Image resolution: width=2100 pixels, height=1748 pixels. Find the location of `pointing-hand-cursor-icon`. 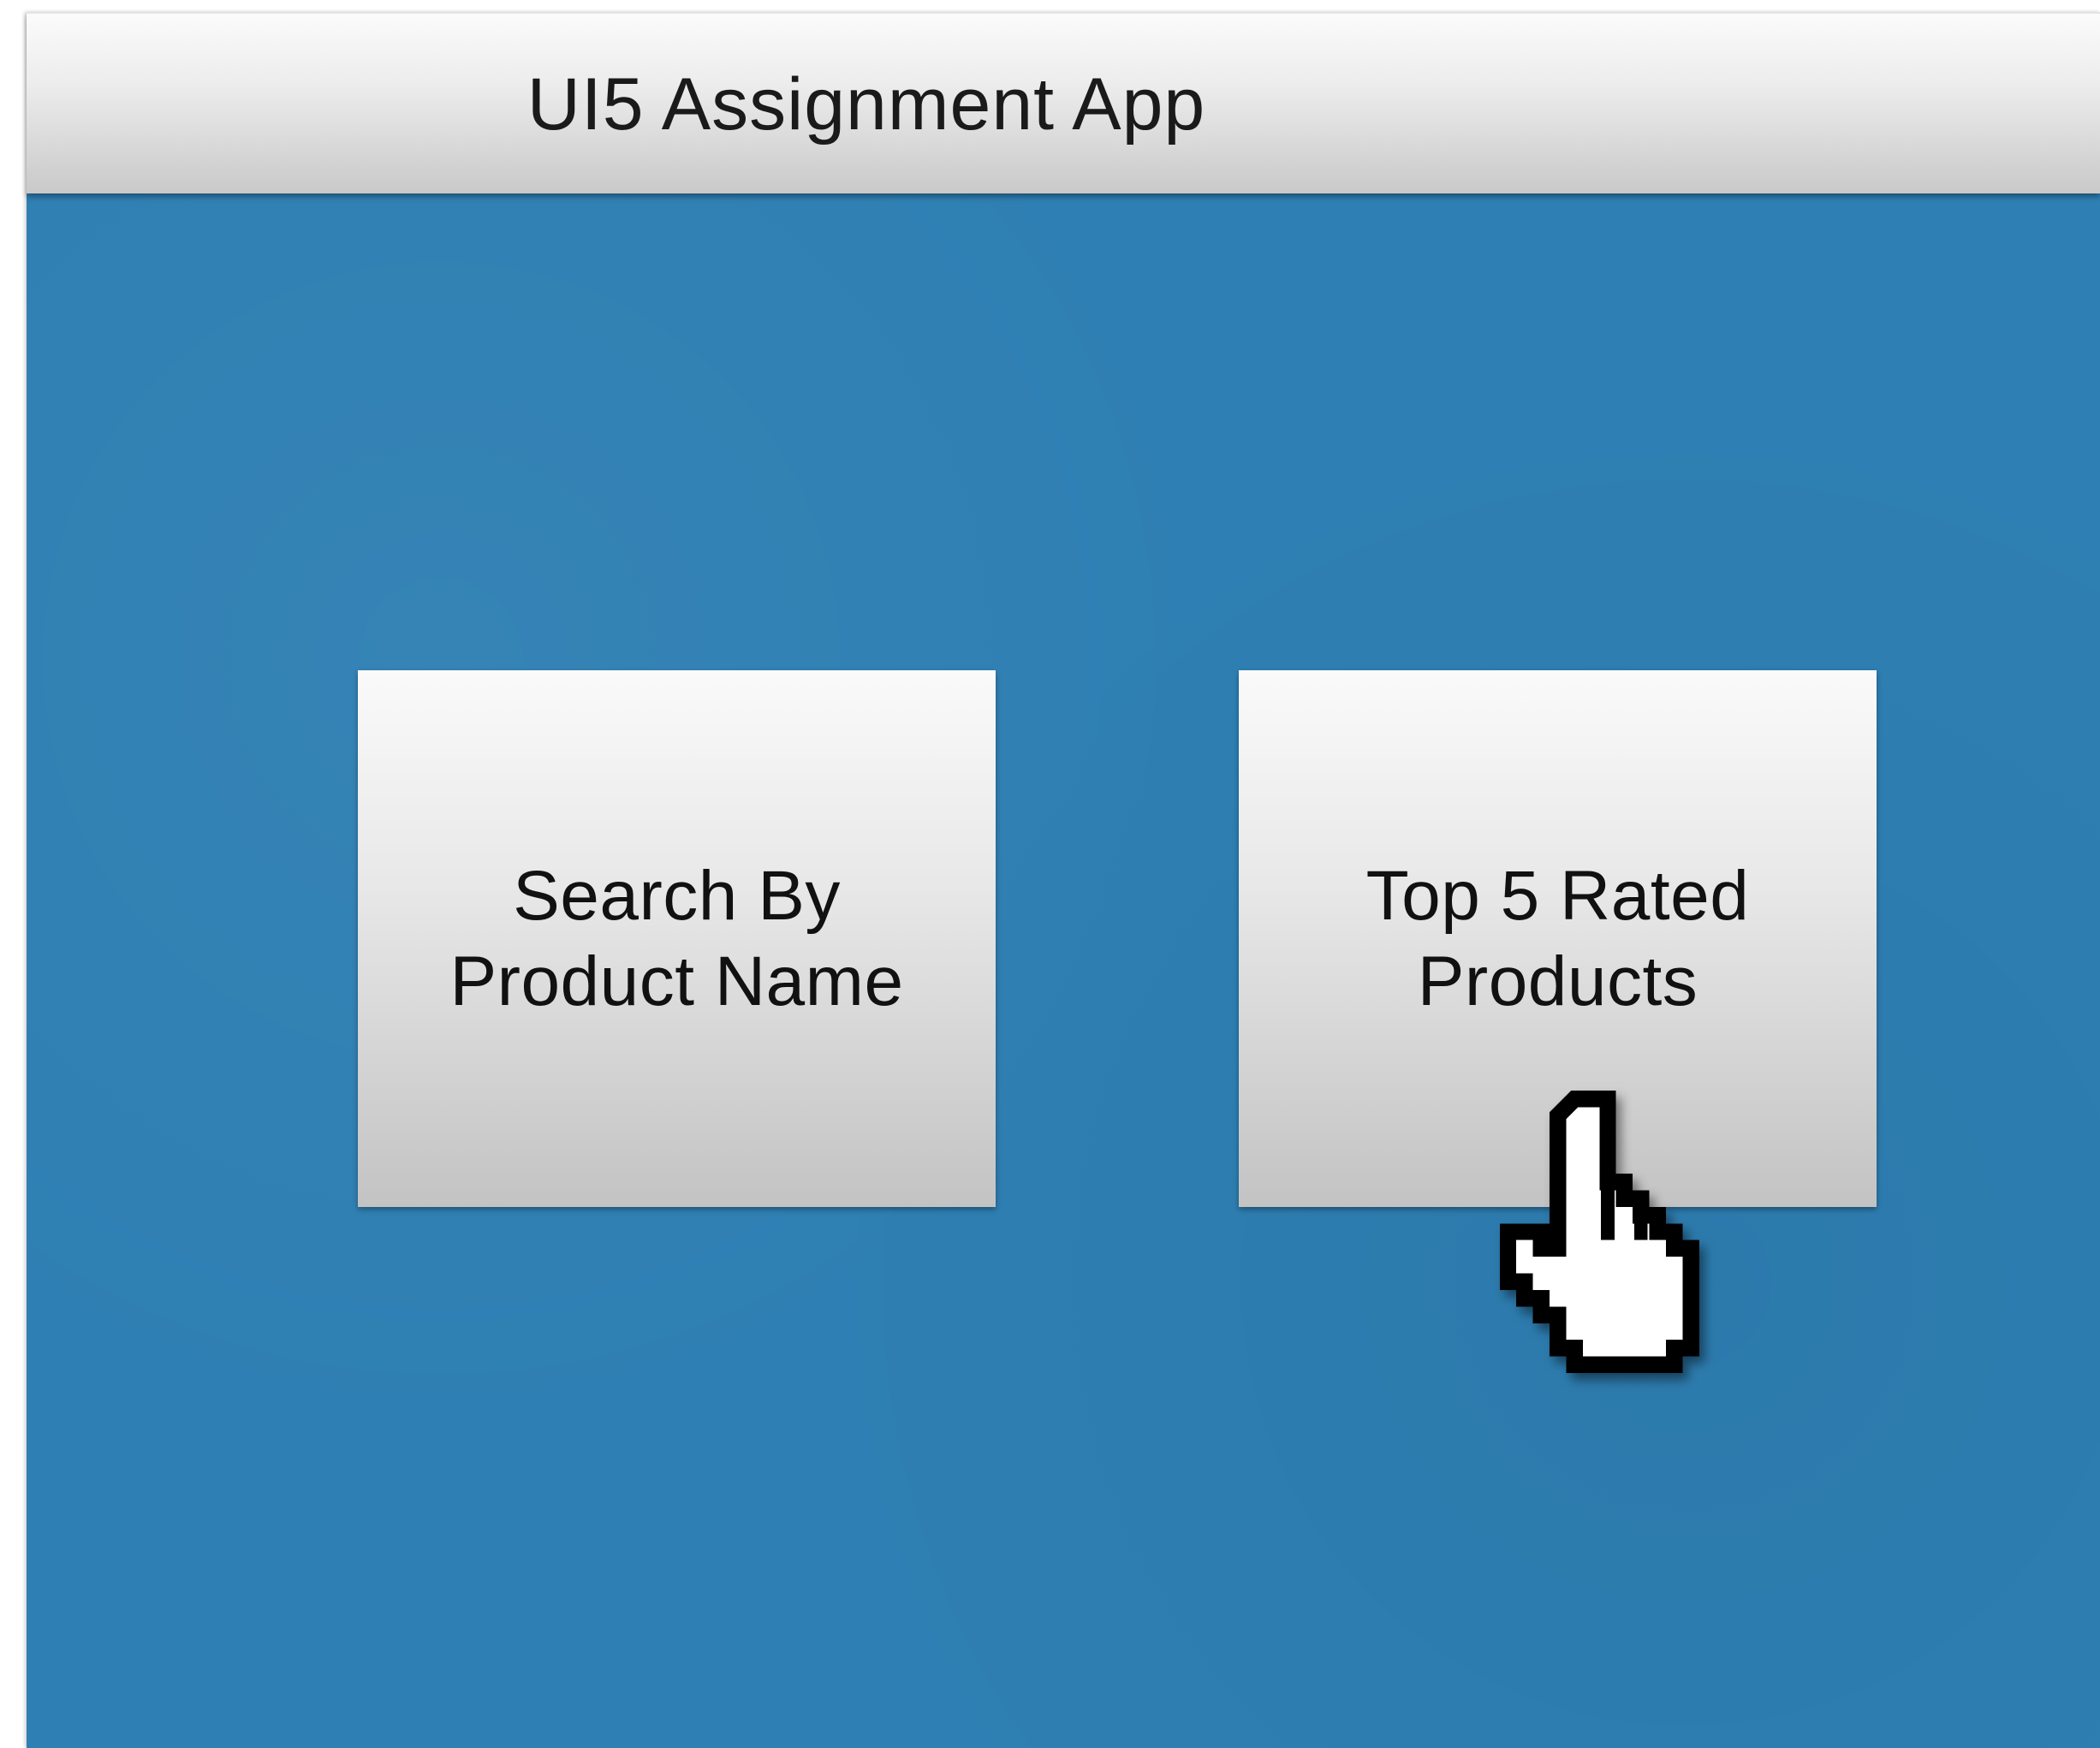

pointing-hand-cursor-icon is located at coordinates (1599, 1232).